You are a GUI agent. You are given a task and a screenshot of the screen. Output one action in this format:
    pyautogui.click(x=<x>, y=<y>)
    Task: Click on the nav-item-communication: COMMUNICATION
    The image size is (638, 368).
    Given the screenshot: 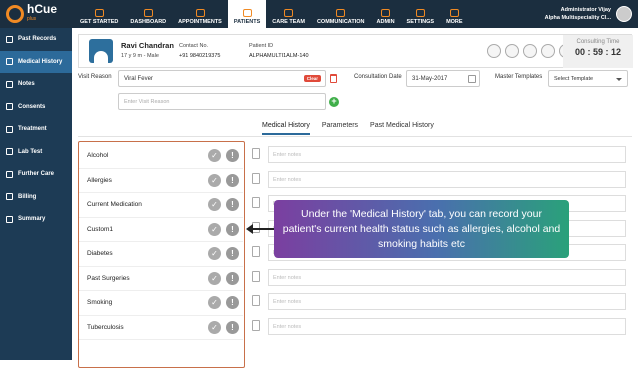 What is the action you would take?
    pyautogui.click(x=341, y=14)
    